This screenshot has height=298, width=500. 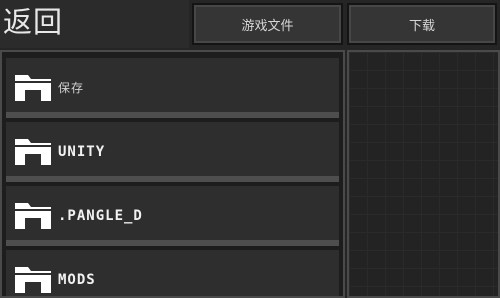 I want to click on tab-download: 下载, so click(x=422, y=24).